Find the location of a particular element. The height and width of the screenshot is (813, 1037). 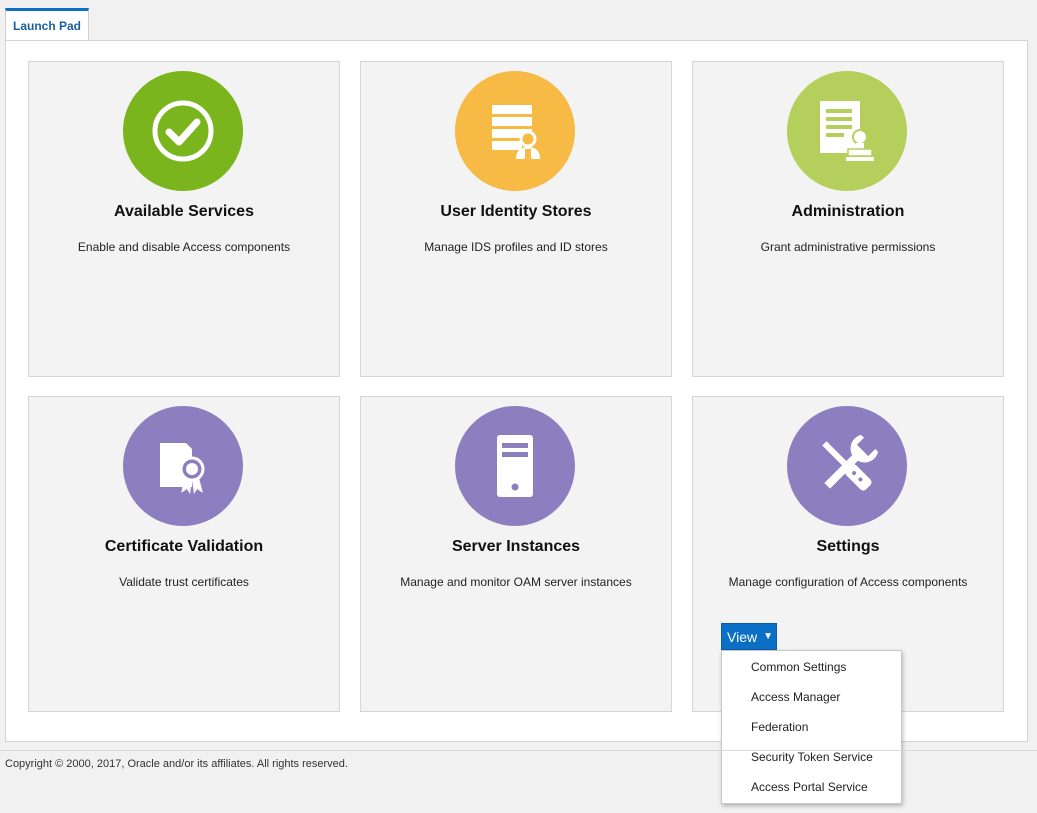

card-description: Enable and disable Access components is located at coordinates (184, 247).